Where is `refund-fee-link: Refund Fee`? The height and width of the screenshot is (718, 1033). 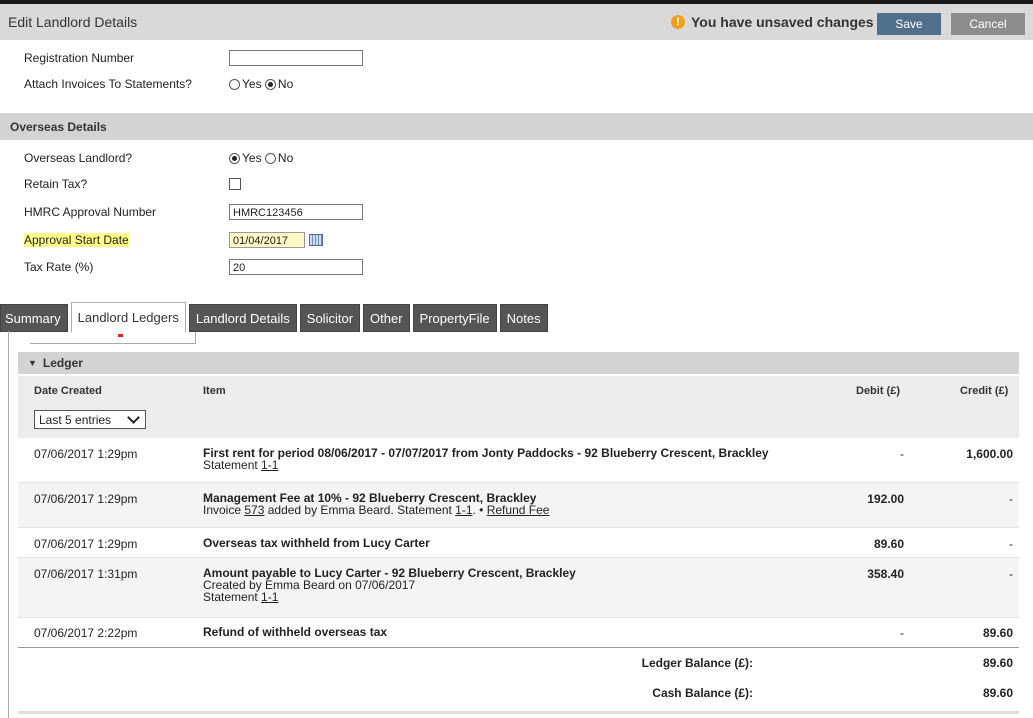
refund-fee-link: Refund Fee is located at coordinates (518, 510).